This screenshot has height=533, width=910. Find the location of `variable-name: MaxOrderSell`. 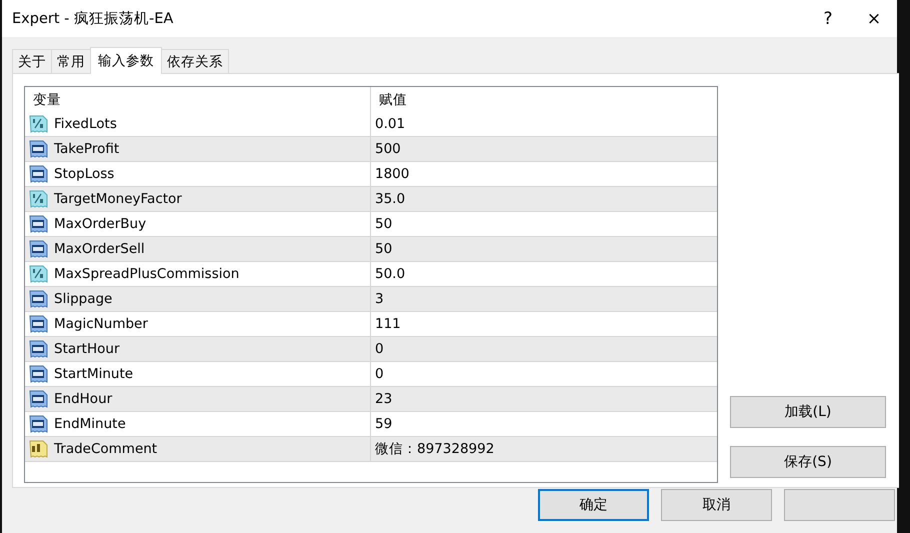

variable-name: MaxOrderSell is located at coordinates (99, 249).